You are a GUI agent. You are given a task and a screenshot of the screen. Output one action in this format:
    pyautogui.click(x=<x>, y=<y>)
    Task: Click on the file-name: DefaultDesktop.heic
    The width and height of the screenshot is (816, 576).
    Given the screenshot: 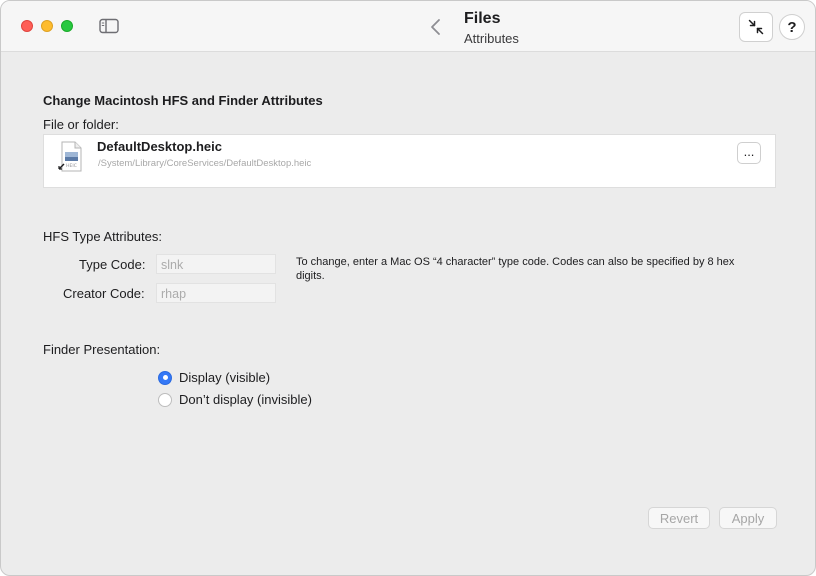 What is the action you would take?
    pyautogui.click(x=159, y=146)
    